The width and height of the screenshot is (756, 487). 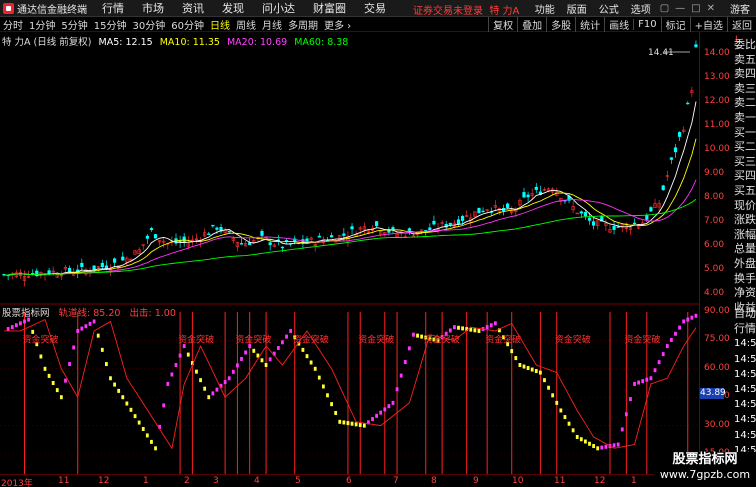 I want to click on side-label-12: 涨跌, so click(x=745, y=220).